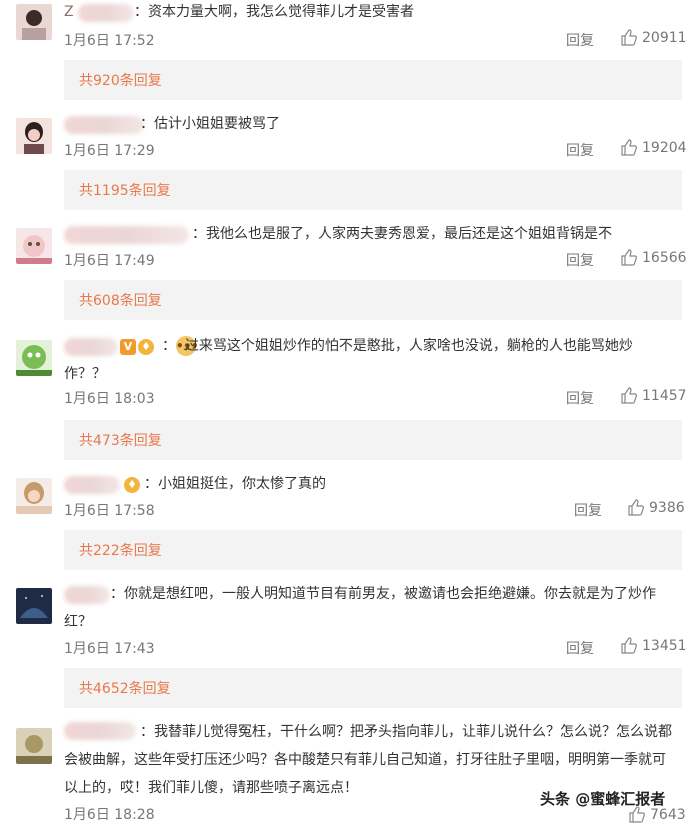 Image resolution: width=700 pixels, height=824 pixels. Describe the element at coordinates (109, 151) in the screenshot. I see `comment-time: 1月6日 17:29` at that location.